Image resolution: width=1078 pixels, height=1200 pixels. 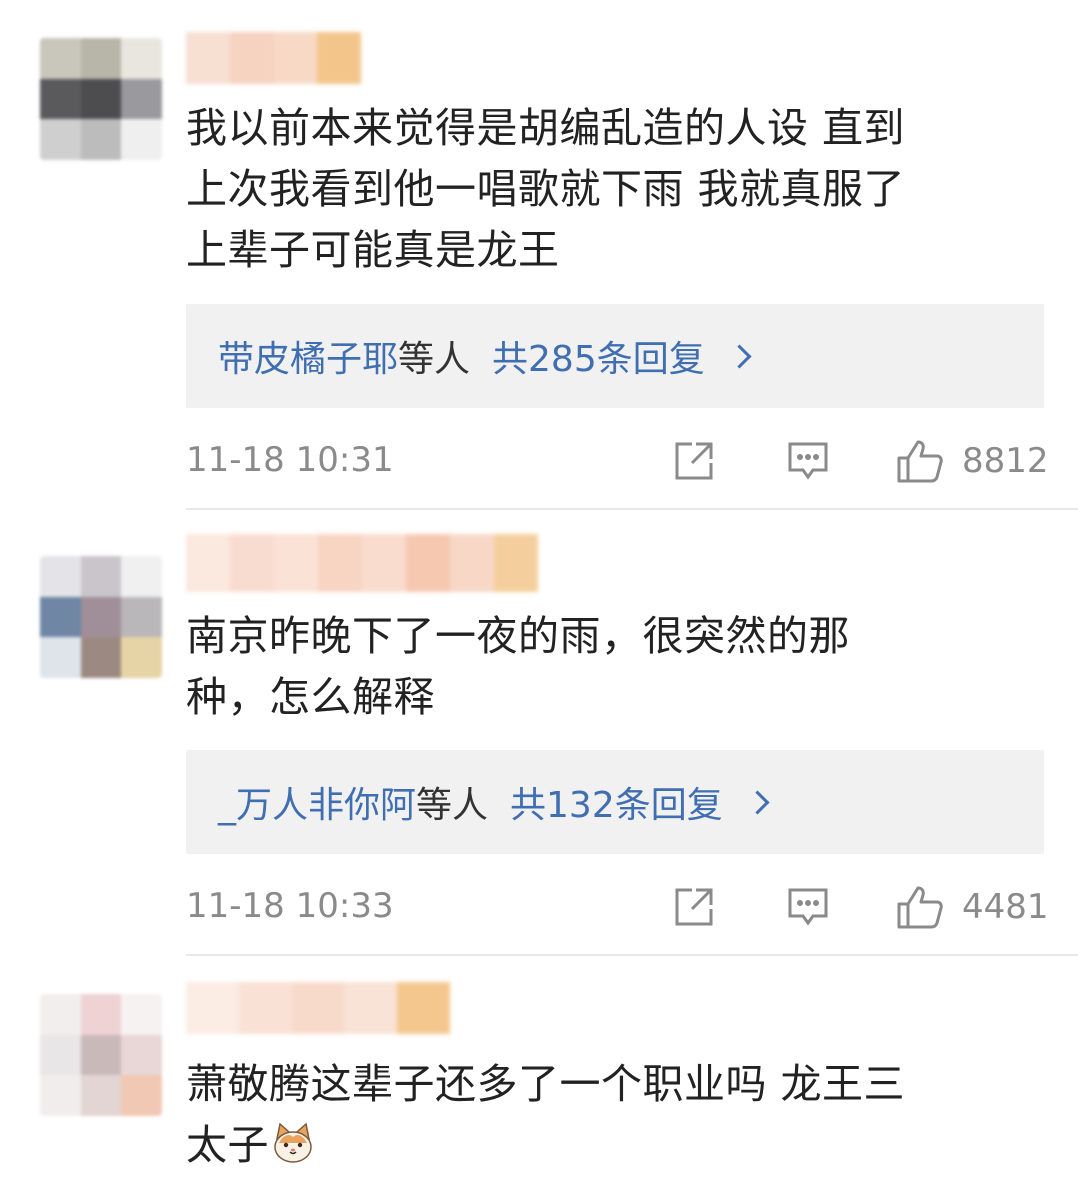 I want to click on comment-line: 上次我看到他一唱歌就下雨 我就真服了, so click(x=546, y=189).